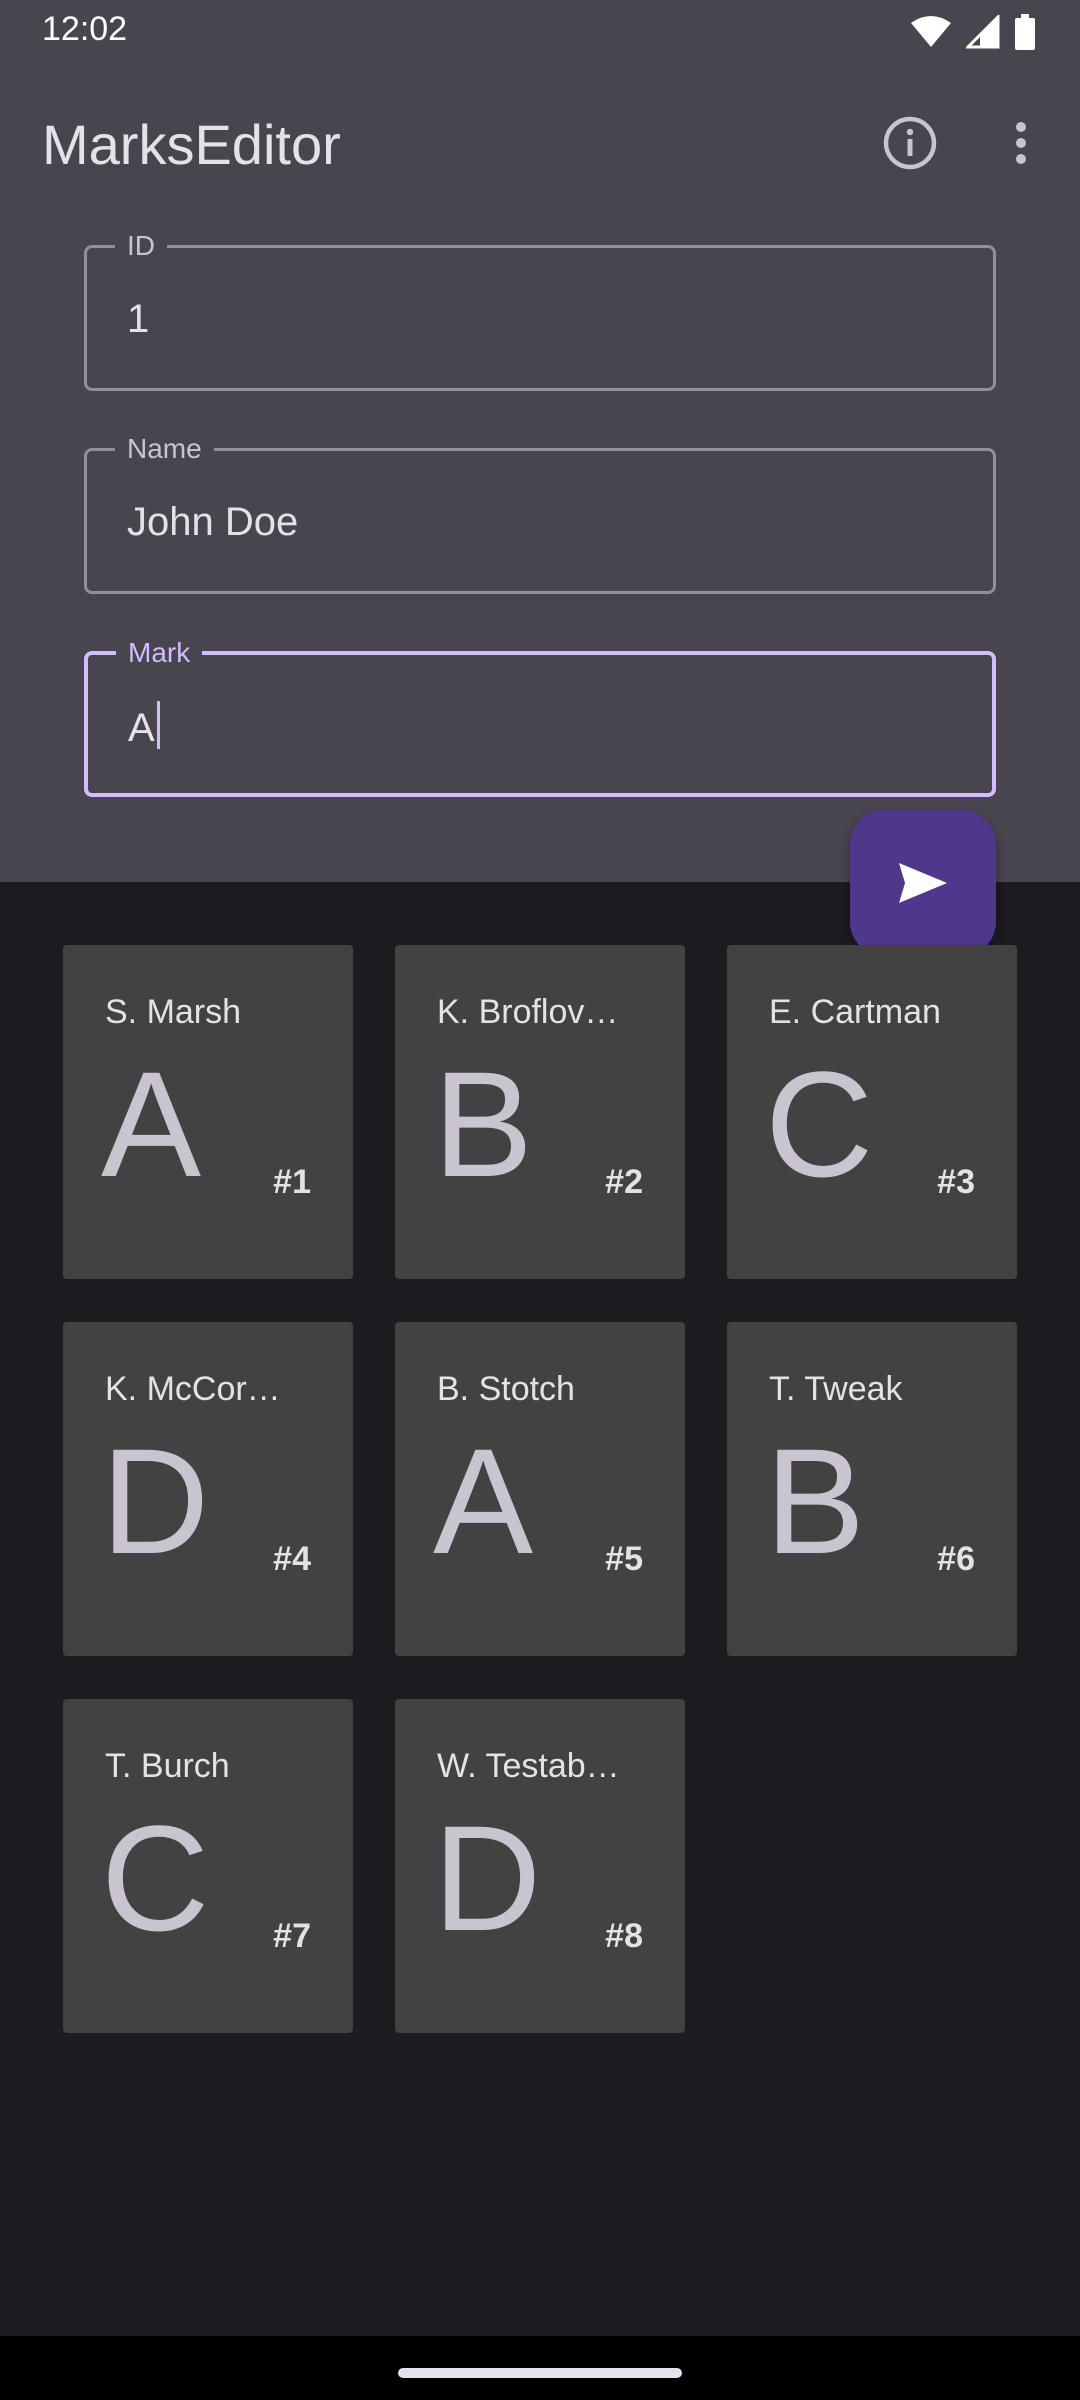 The image size is (1080, 2400). I want to click on student-card-8: W. Testab… D #8, so click(540, 1866).